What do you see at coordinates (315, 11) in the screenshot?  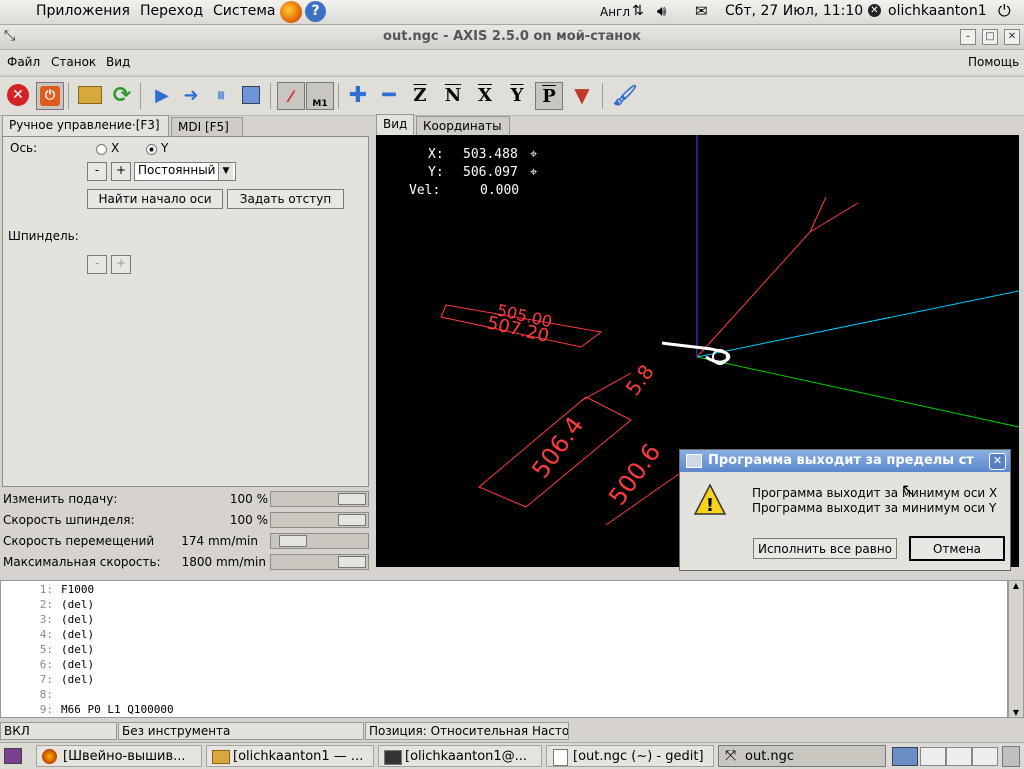 I see `help-icon: ?` at bounding box center [315, 11].